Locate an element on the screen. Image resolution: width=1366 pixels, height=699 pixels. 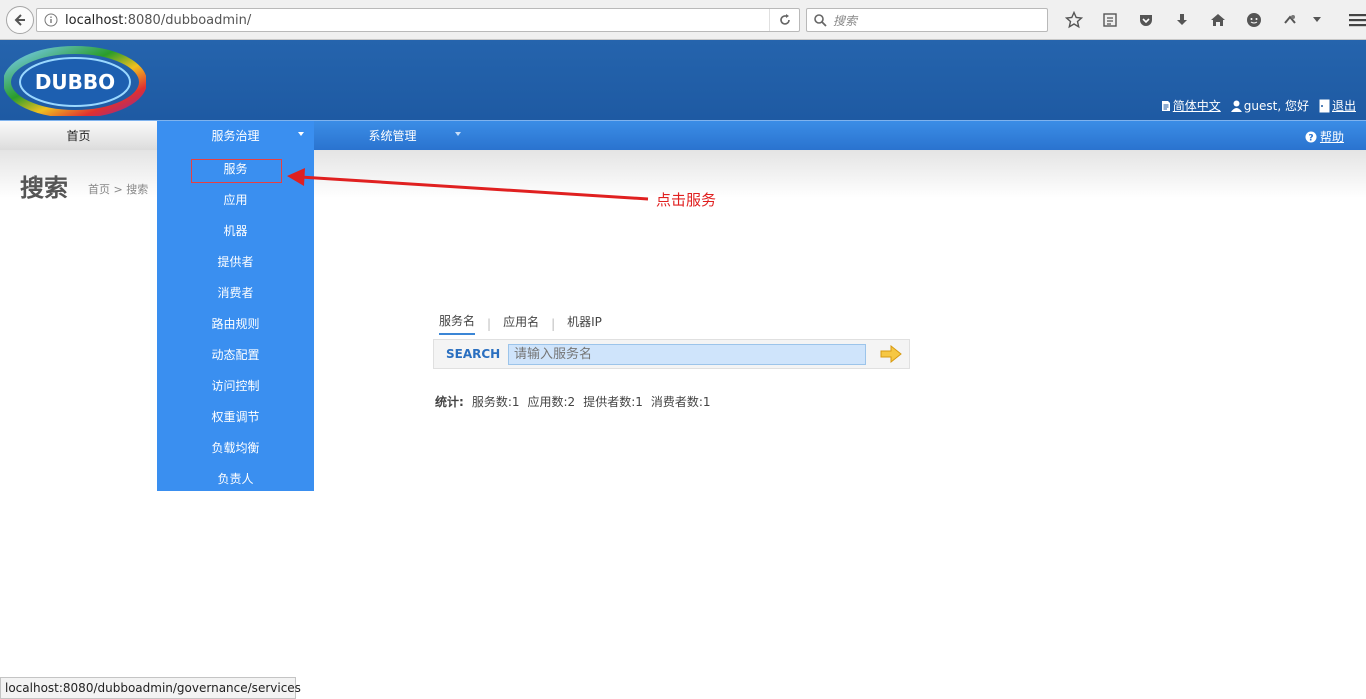
highlight-box is located at coordinates (236, 171).